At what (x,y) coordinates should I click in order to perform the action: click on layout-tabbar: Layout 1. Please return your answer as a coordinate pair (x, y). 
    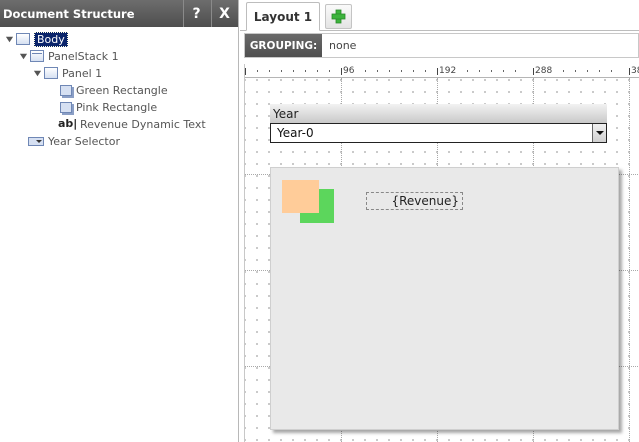
    Looking at the image, I should click on (439, 15).